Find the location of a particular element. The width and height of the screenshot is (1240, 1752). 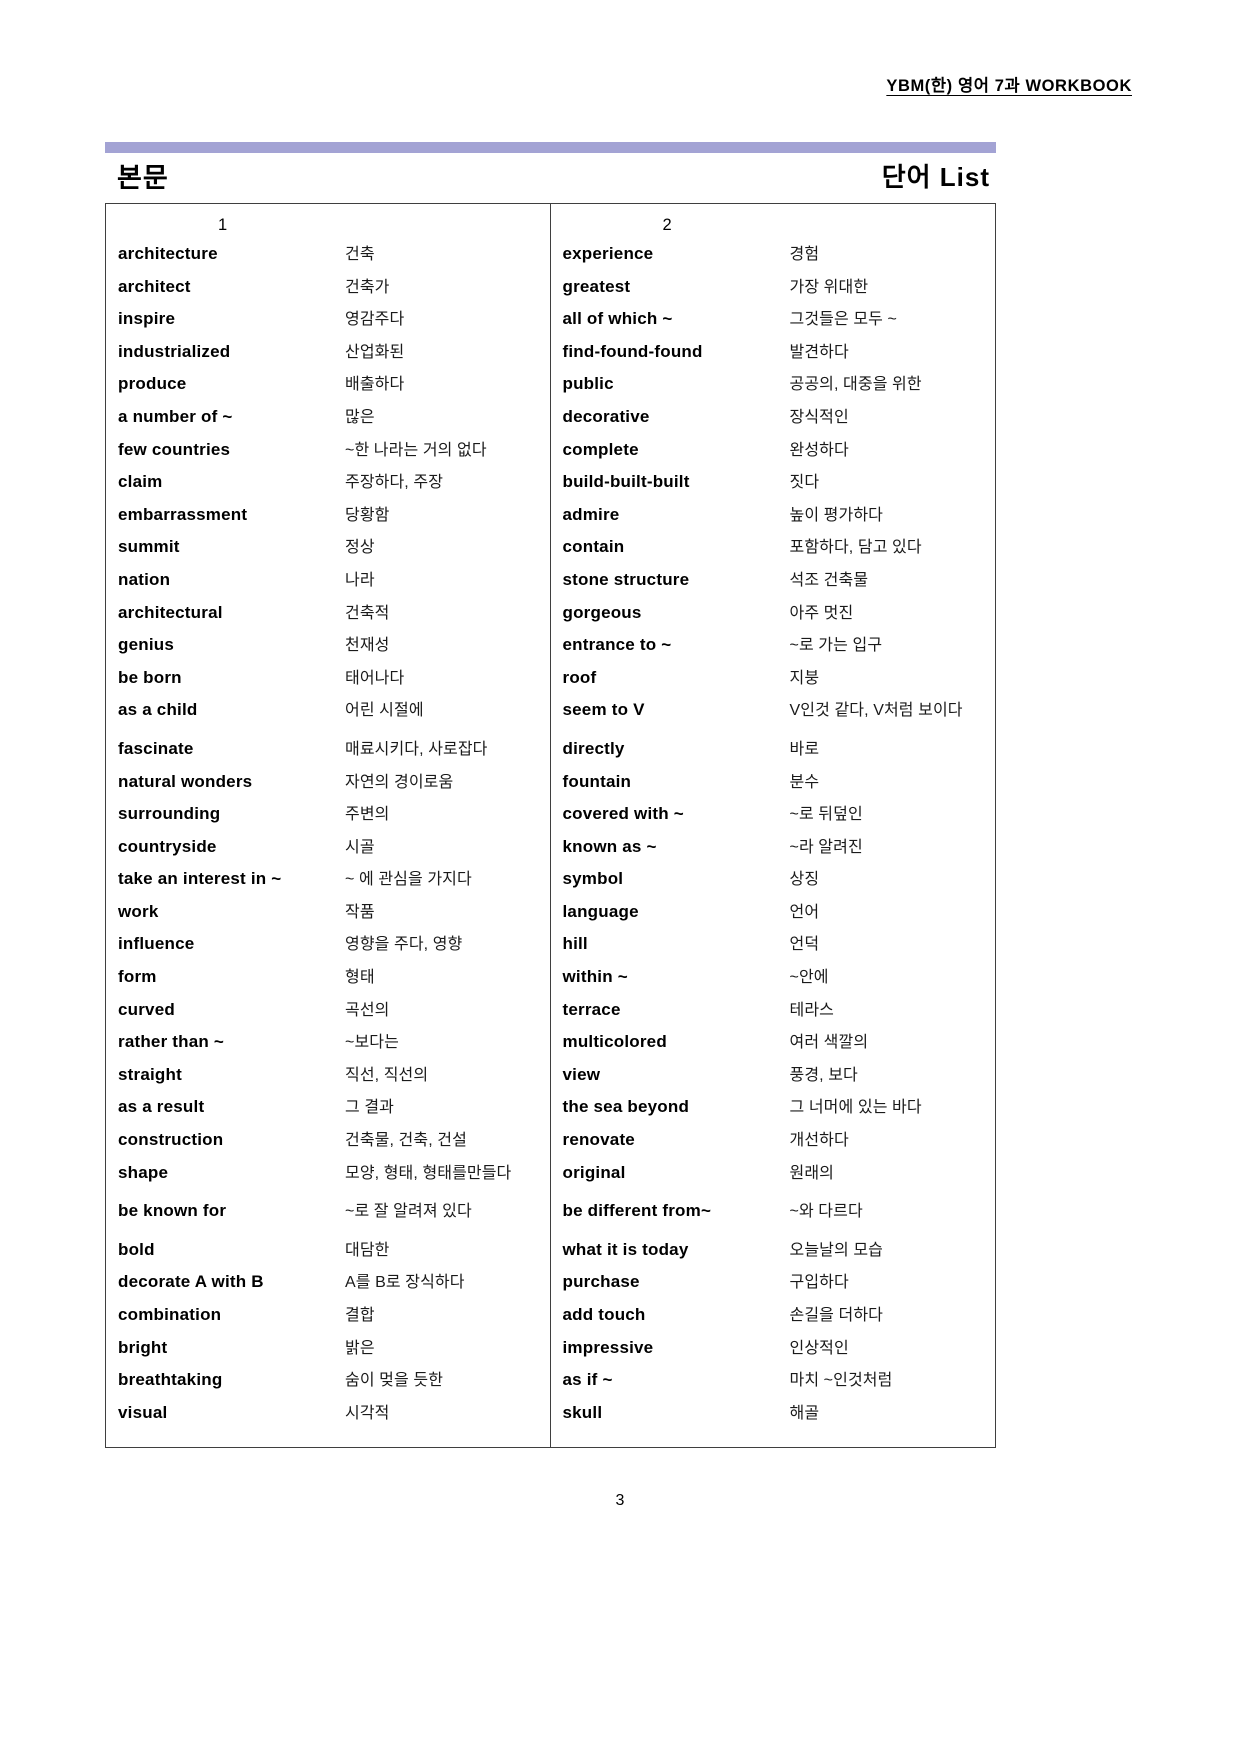

vocabulary-entry: admire 높이 평가하다 is located at coordinates (773, 517).